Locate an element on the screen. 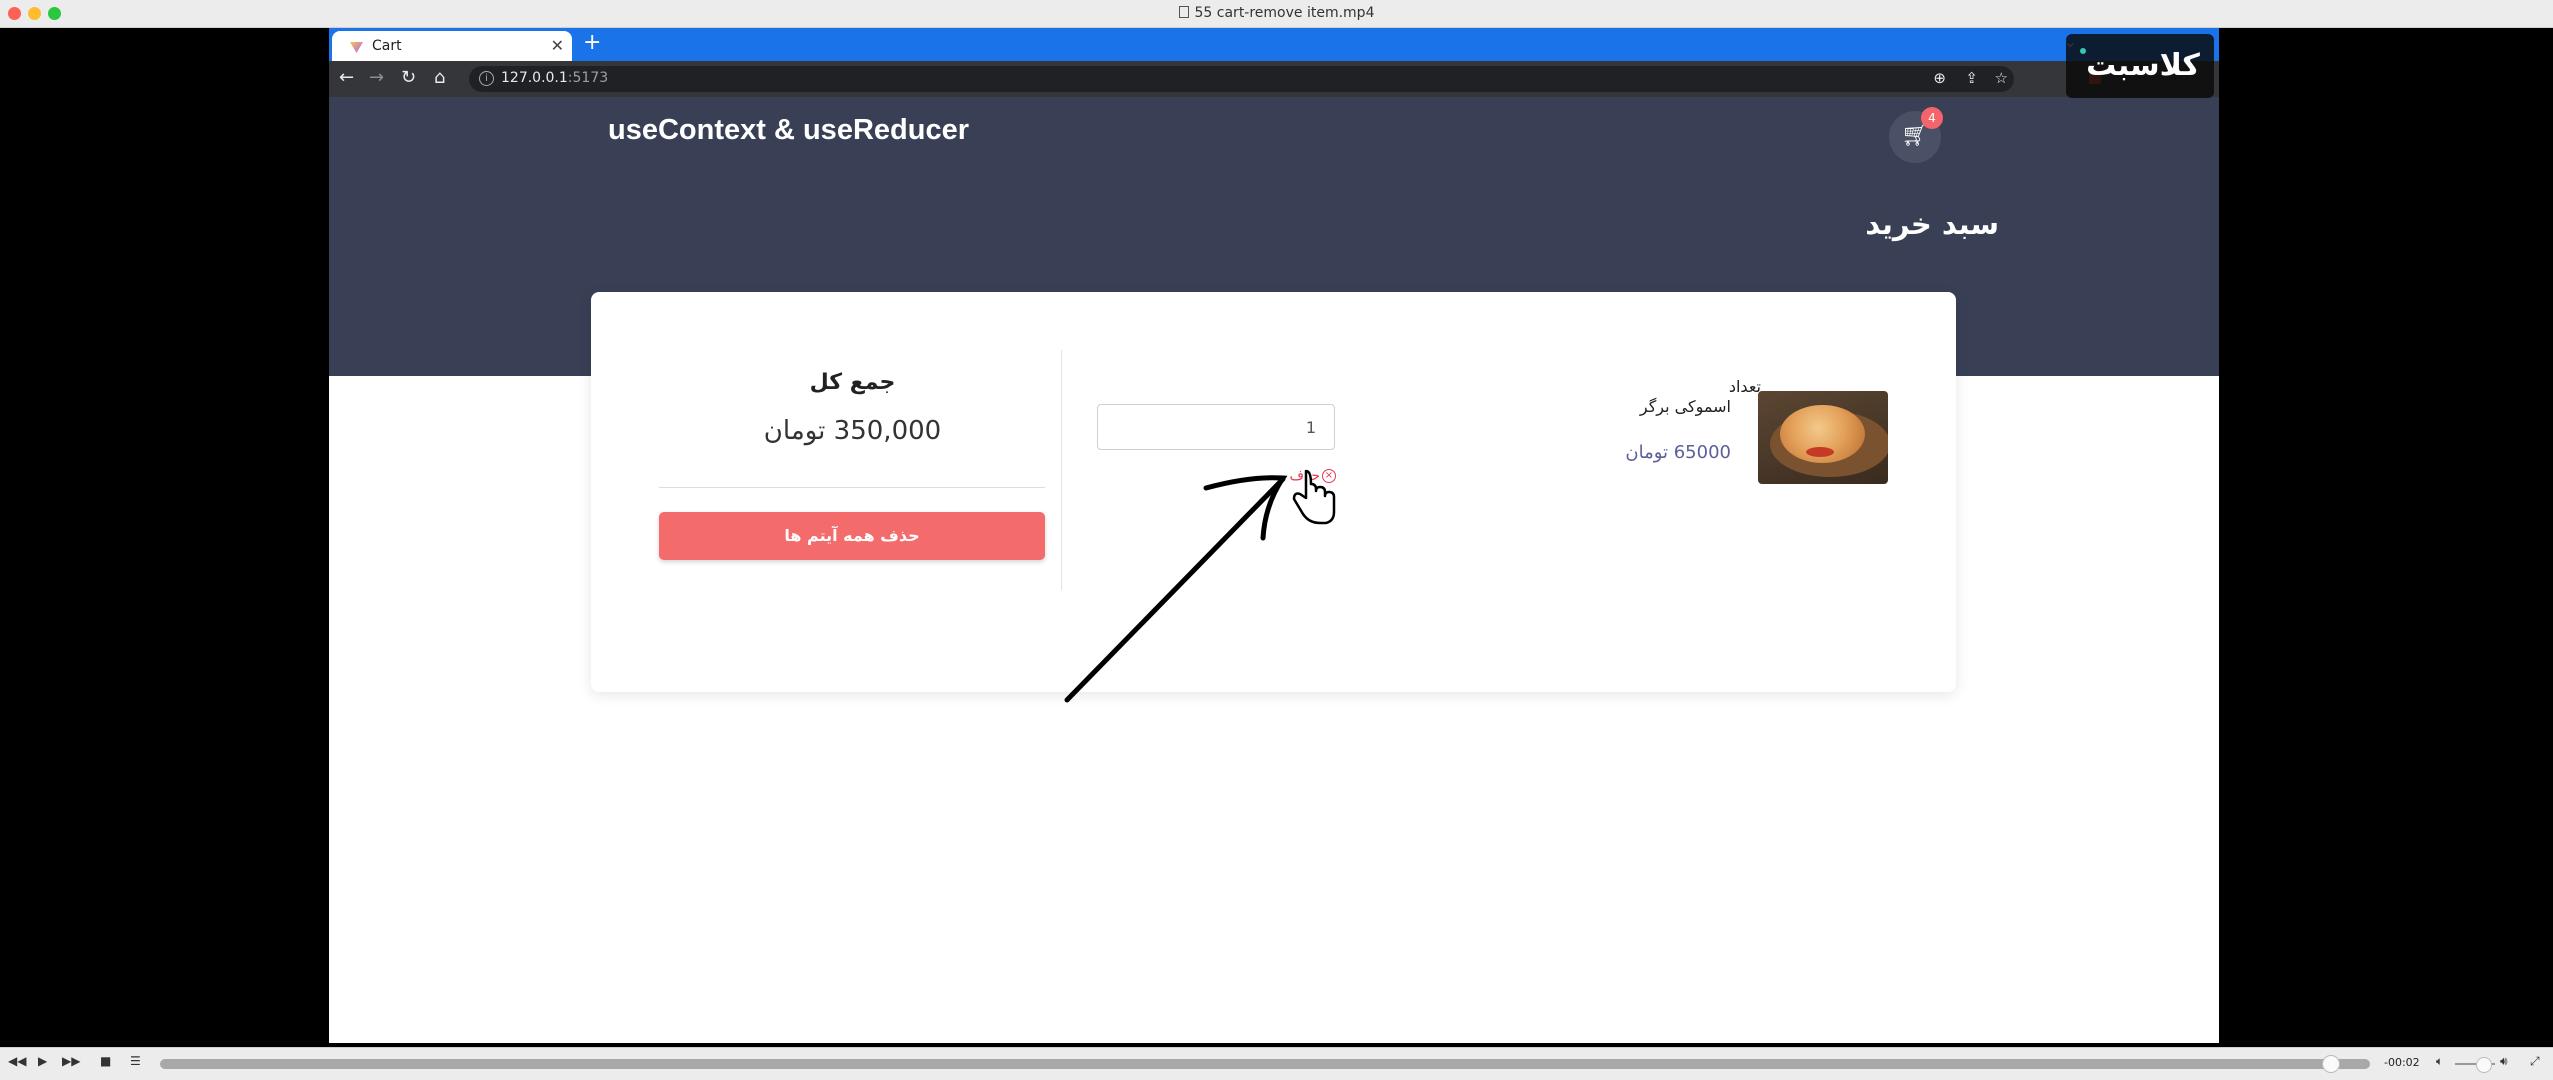 The height and width of the screenshot is (1080, 2553). watermark-text: کلاسبت is located at coordinates (2143, 65).